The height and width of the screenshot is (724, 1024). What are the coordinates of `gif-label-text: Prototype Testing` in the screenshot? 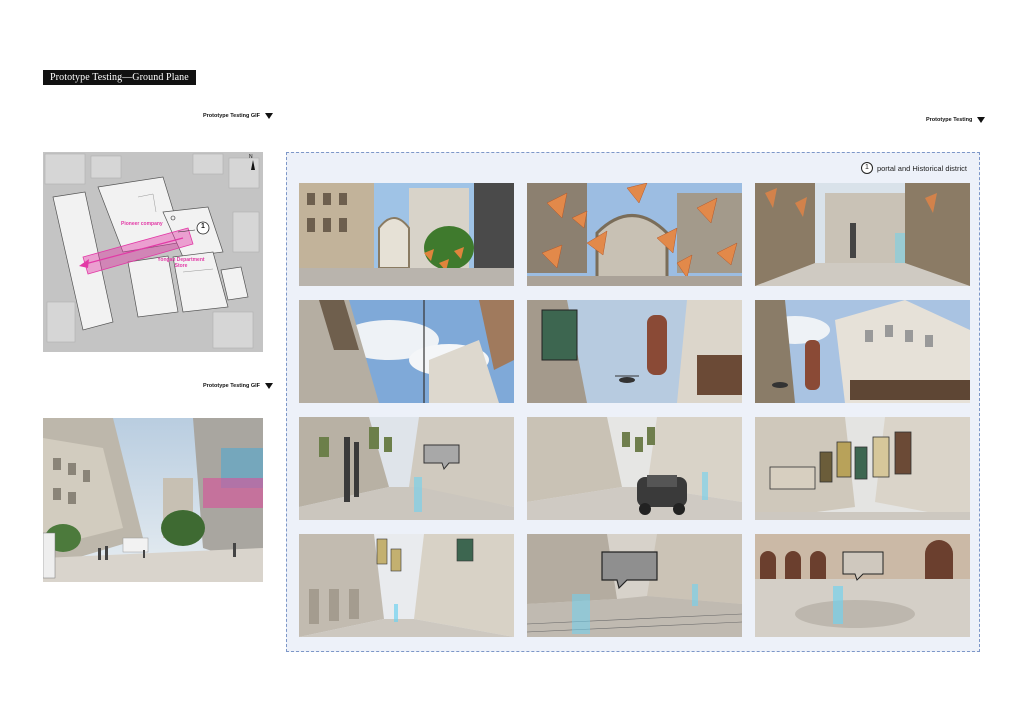 It's located at (949, 120).